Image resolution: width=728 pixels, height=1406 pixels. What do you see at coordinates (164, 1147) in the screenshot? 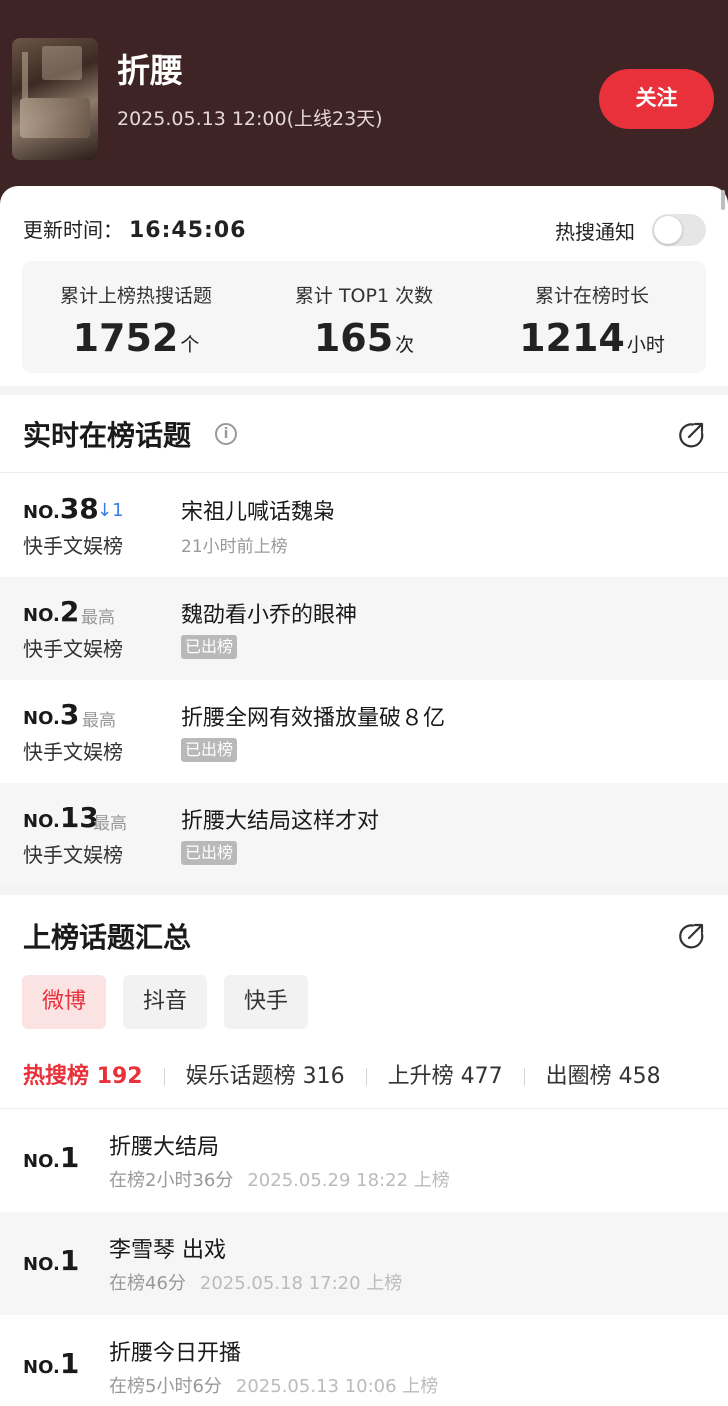
I see `topic-title: 折腰大结局` at bounding box center [164, 1147].